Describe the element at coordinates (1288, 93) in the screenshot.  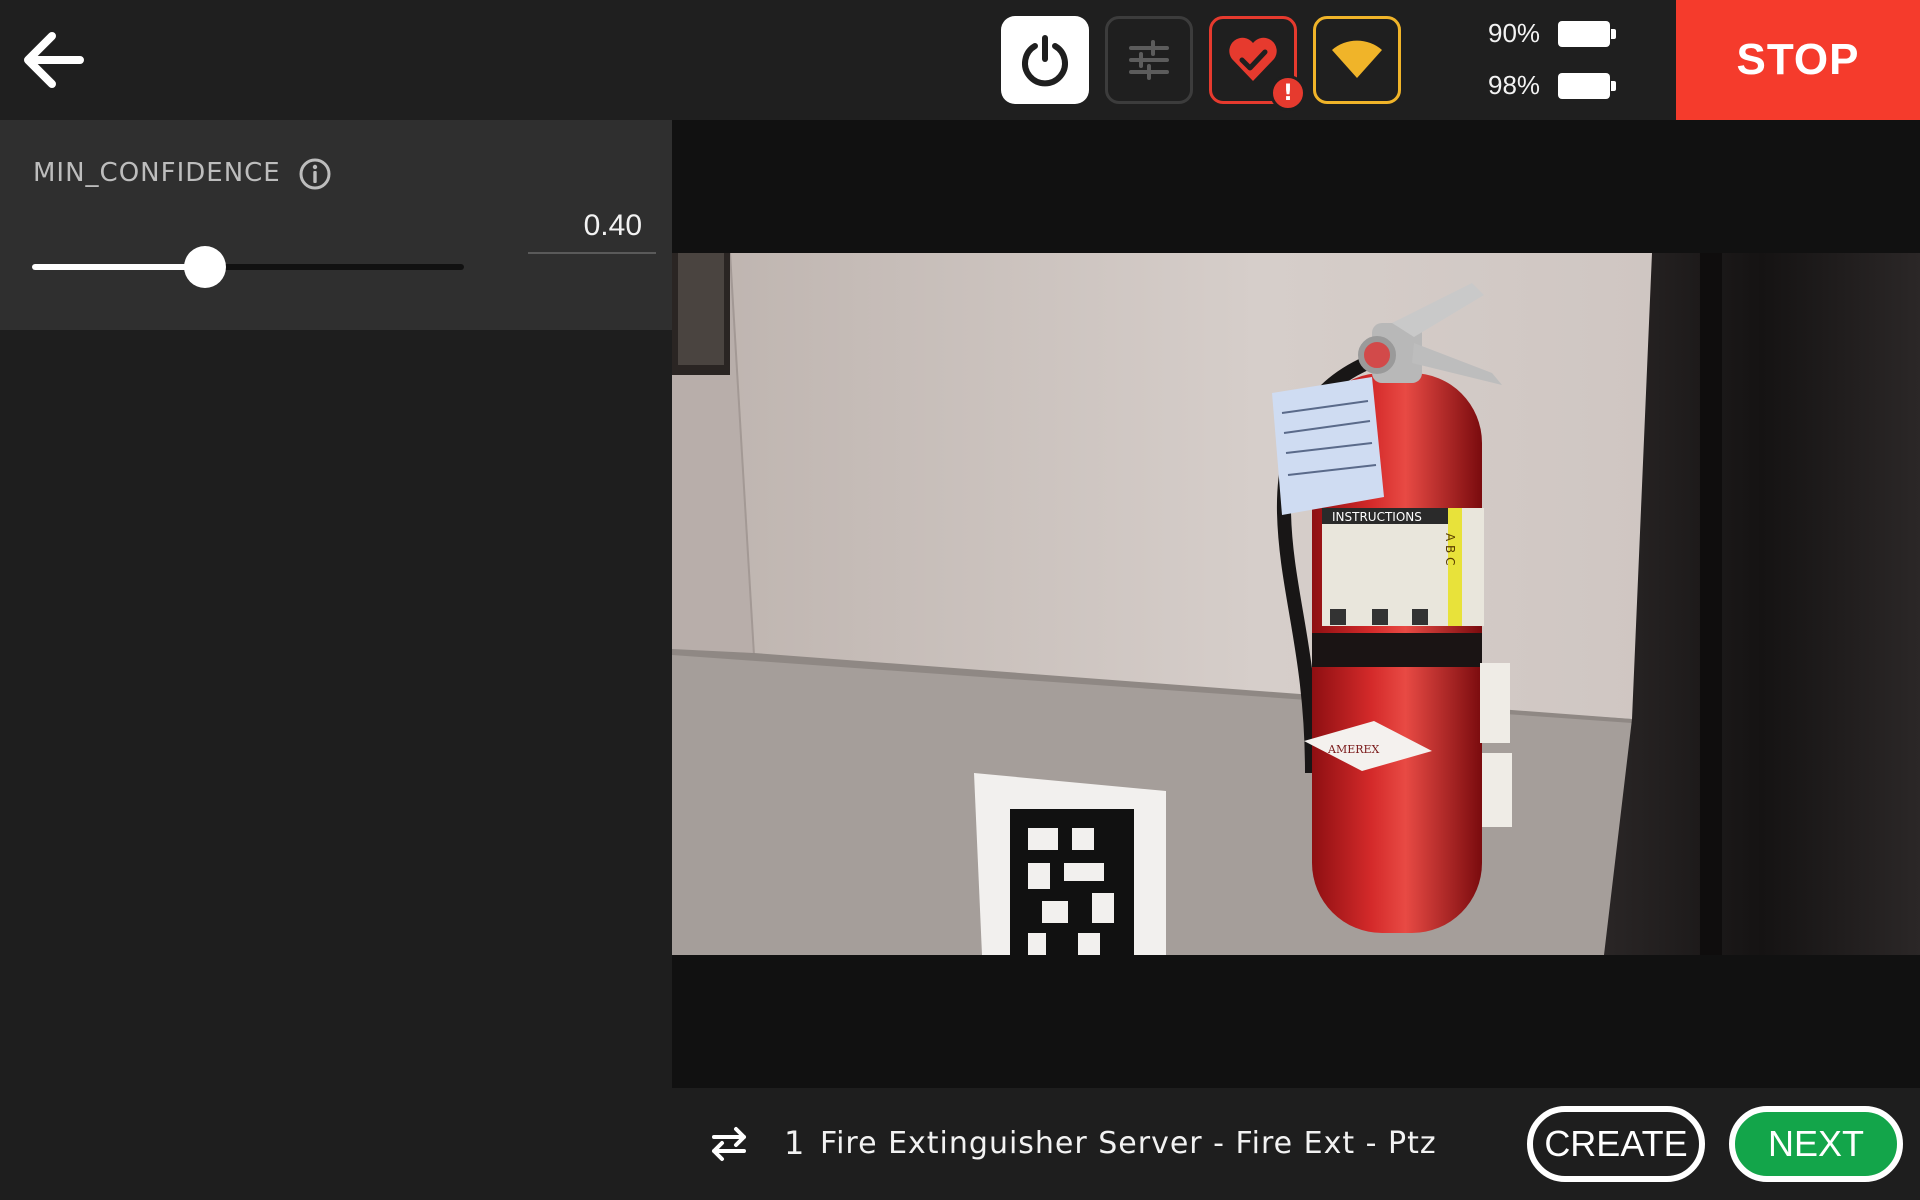
I see `alert-badge: !` at that location.